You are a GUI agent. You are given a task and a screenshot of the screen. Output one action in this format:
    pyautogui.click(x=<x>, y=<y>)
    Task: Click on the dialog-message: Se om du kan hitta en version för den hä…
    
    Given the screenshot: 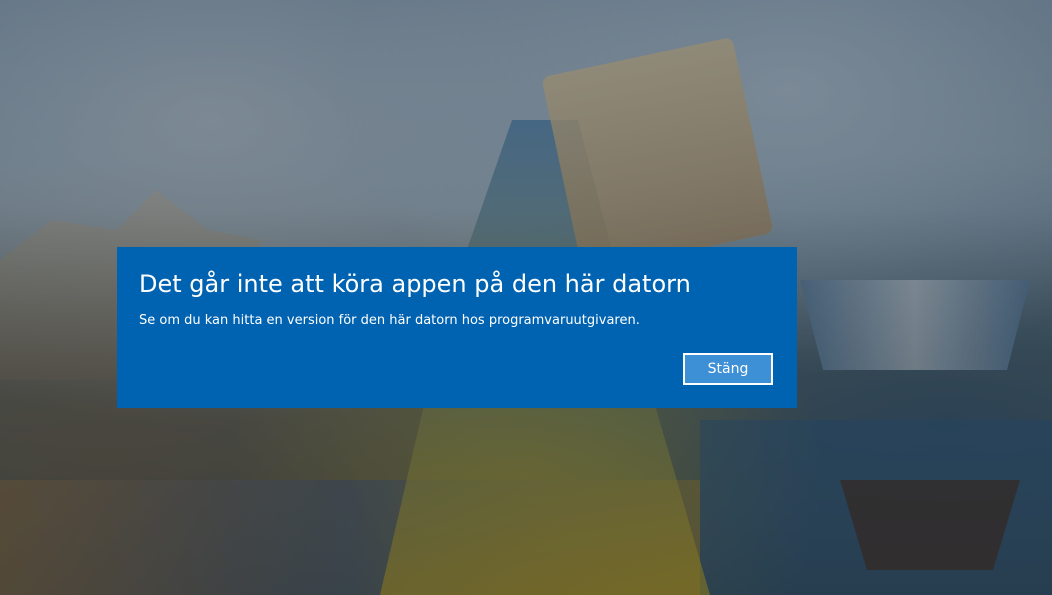 What is the action you would take?
    pyautogui.click(x=389, y=320)
    